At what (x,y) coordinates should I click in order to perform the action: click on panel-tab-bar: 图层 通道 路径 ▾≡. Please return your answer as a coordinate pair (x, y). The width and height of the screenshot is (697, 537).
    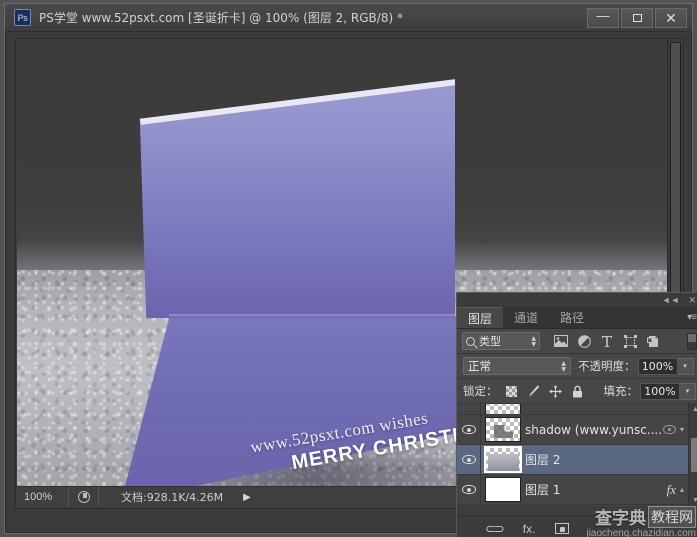
    Looking at the image, I should click on (577, 318).